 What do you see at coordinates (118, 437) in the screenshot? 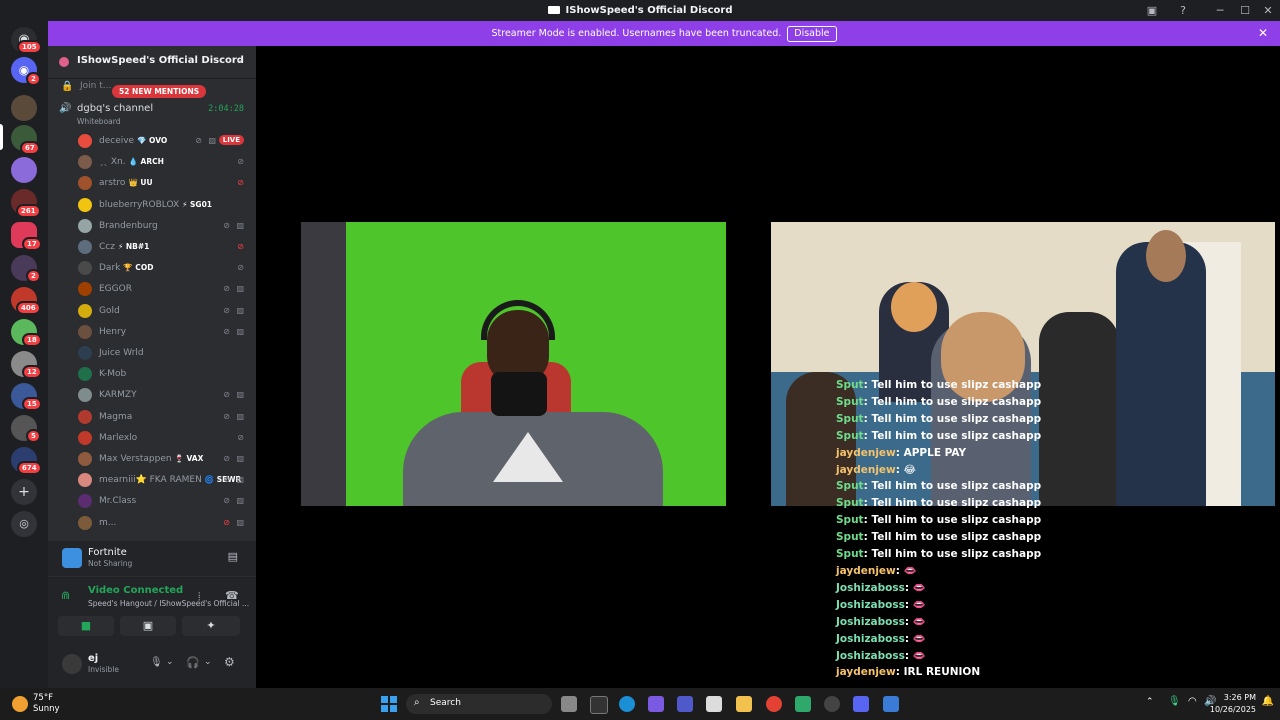
I see `member-name-text: Marlexlo` at bounding box center [118, 437].